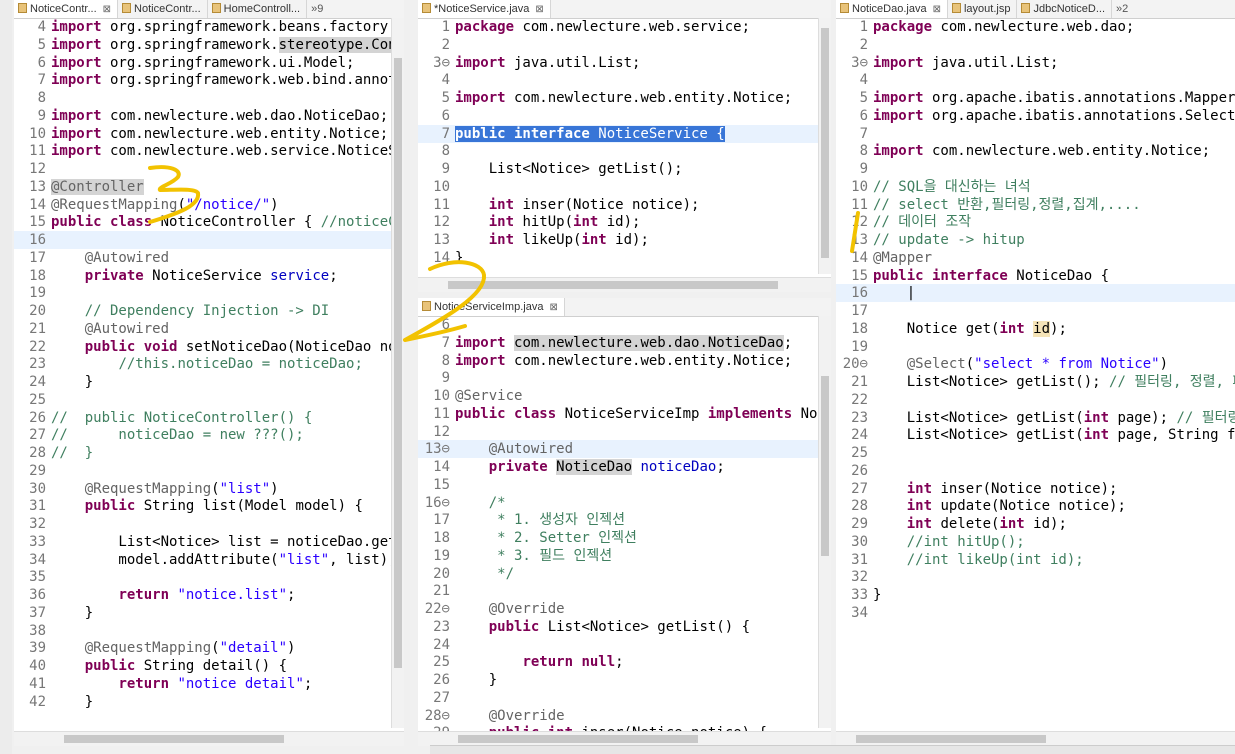 The image size is (1235, 754). Describe the element at coordinates (504, 253) in the screenshot. I see `pen-annotation-layer` at that location.